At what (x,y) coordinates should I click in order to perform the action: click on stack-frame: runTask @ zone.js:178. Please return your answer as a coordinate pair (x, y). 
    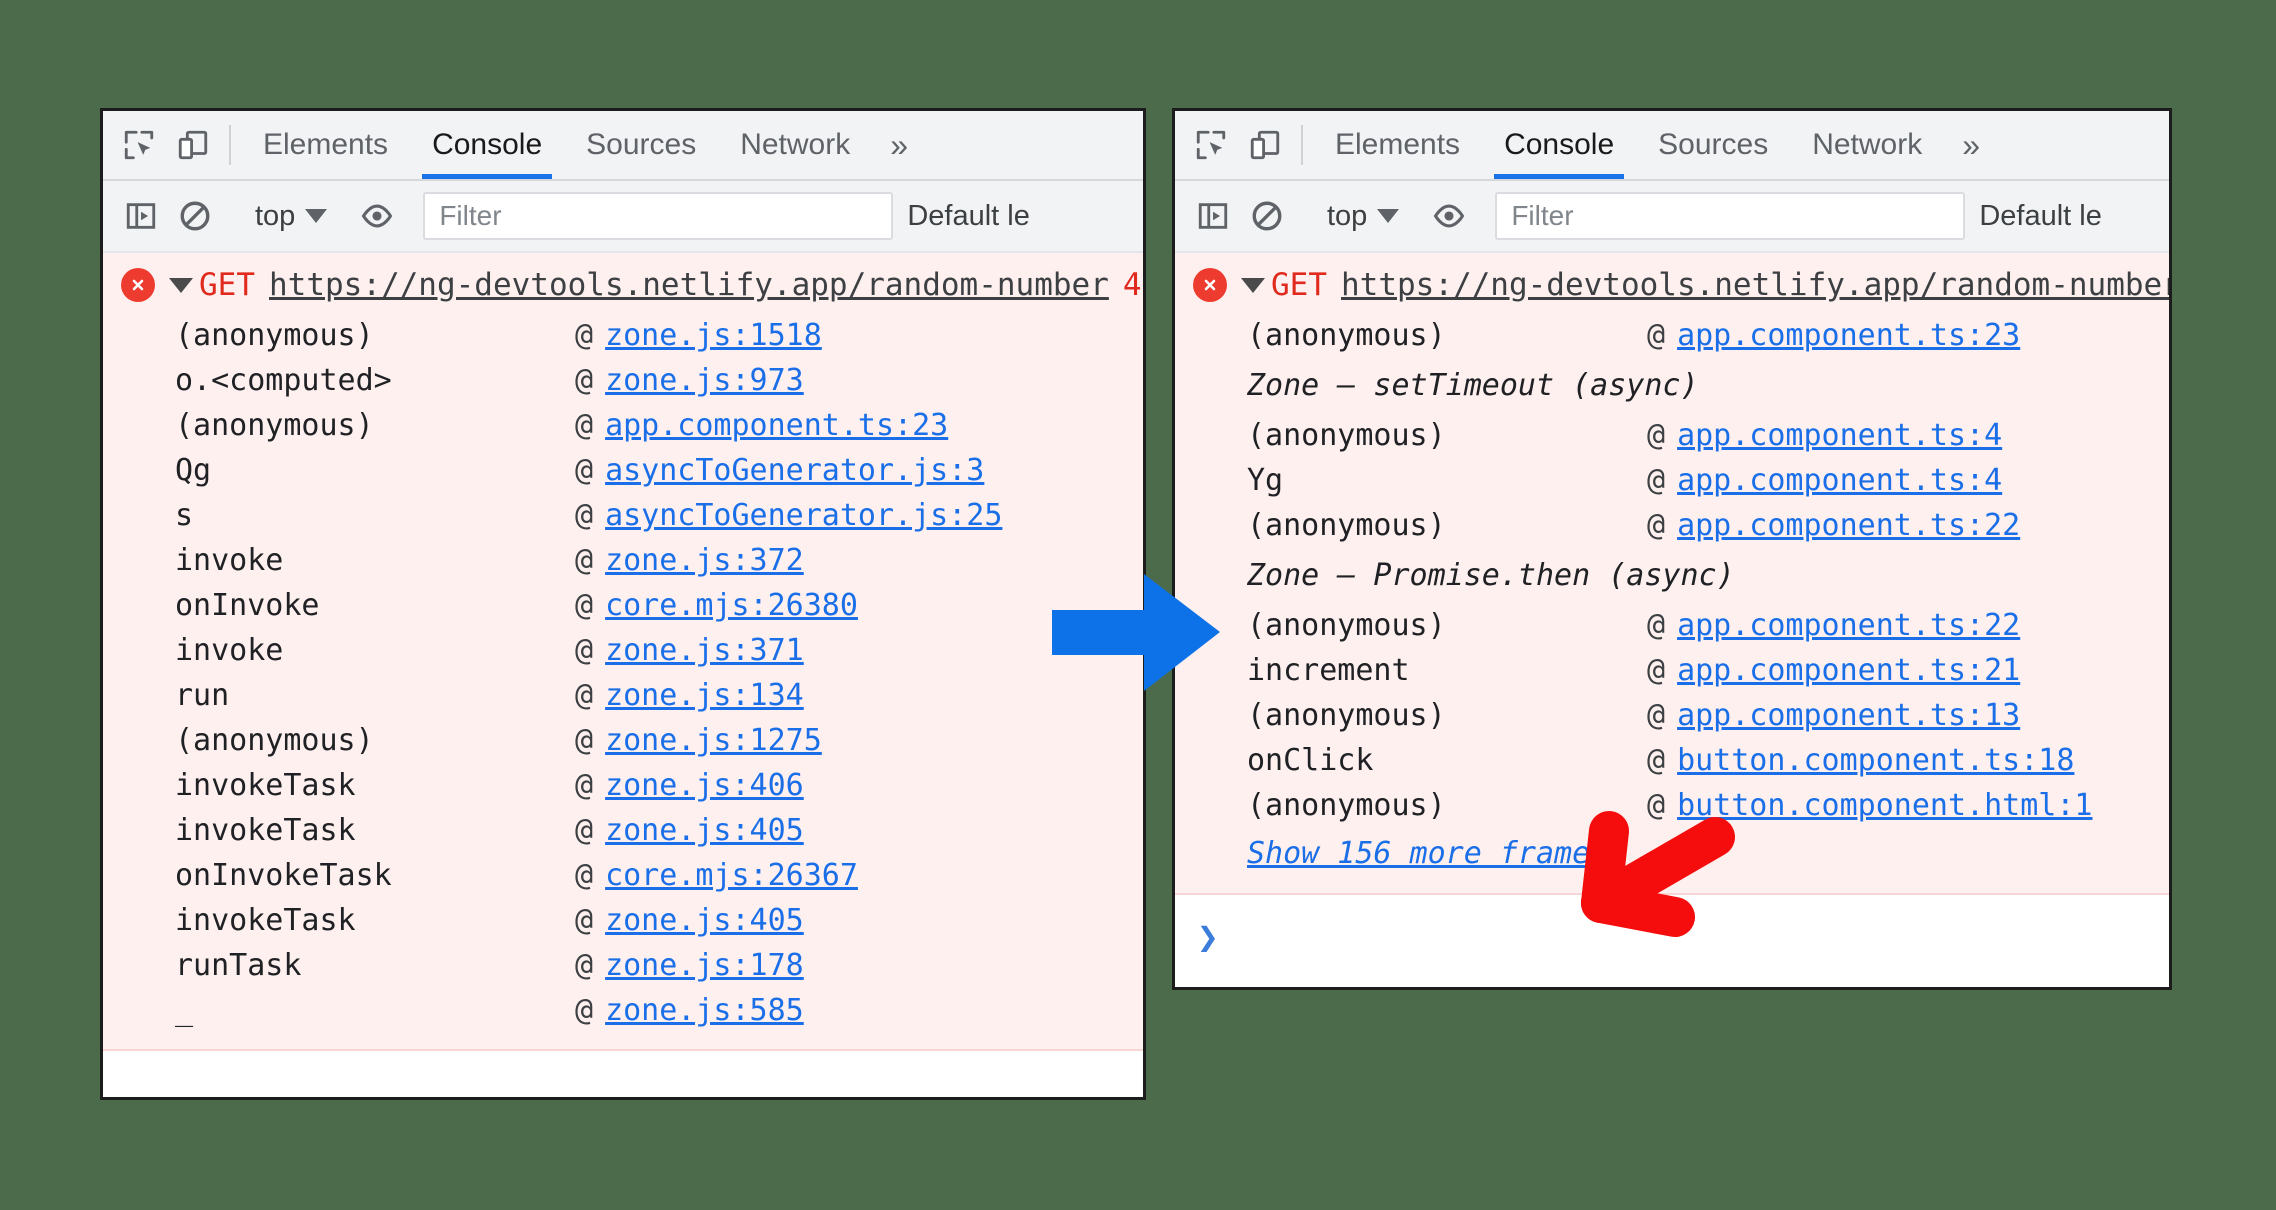
    Looking at the image, I should click on (623, 965).